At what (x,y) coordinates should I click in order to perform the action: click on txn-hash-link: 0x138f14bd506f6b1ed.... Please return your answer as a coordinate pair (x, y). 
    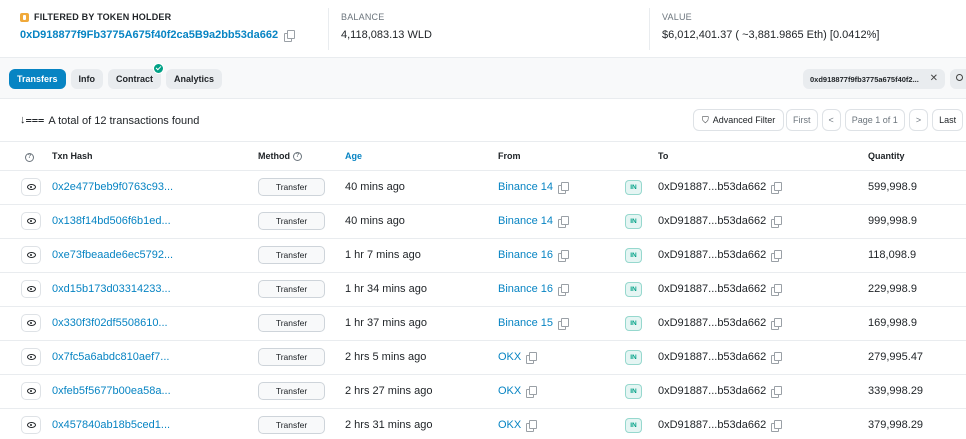
    Looking at the image, I should click on (155, 221).